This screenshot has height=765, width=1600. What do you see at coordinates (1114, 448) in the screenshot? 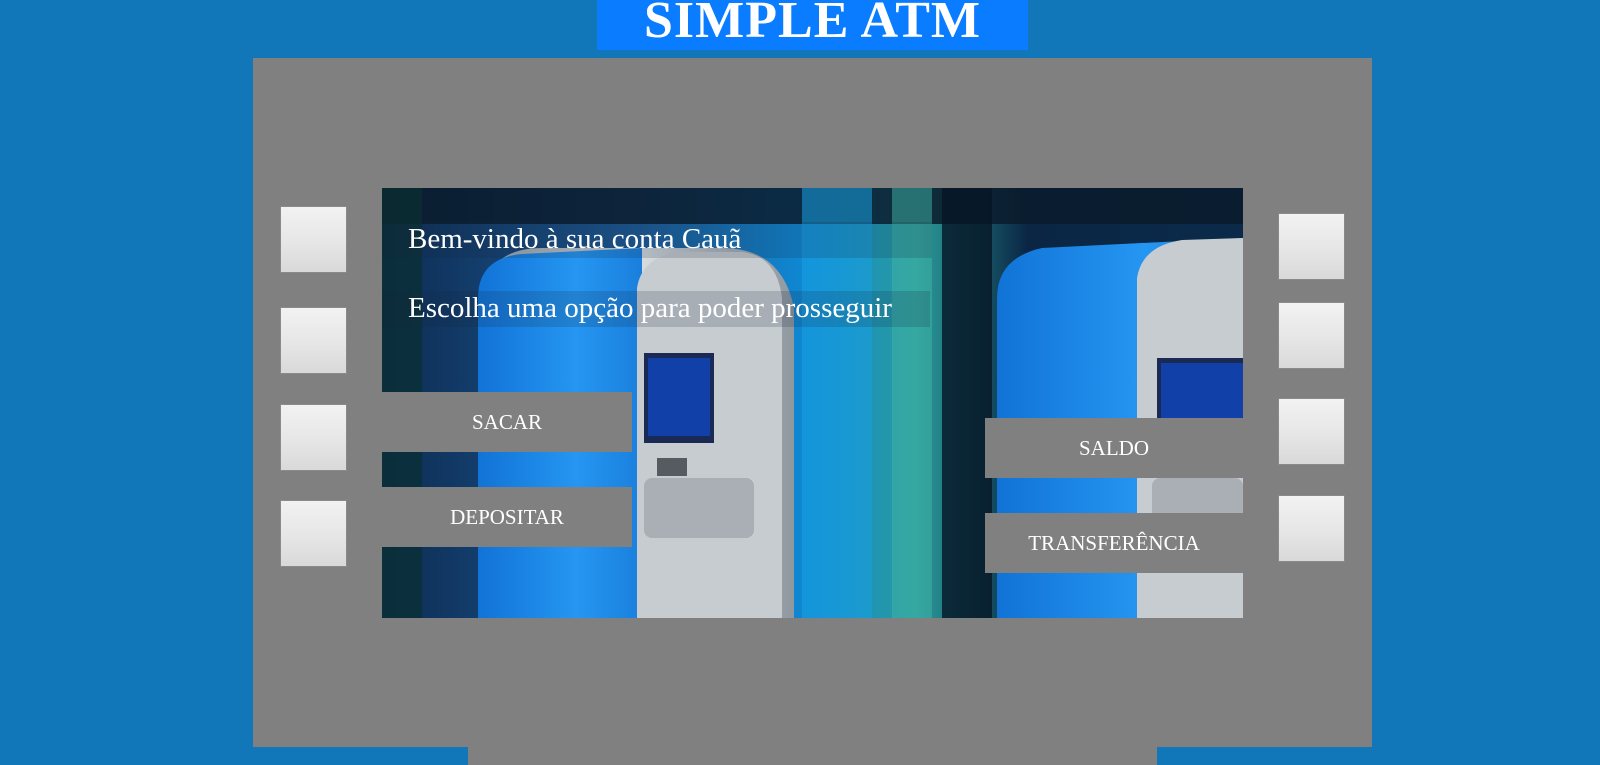
I see `balance-button: SALDO` at bounding box center [1114, 448].